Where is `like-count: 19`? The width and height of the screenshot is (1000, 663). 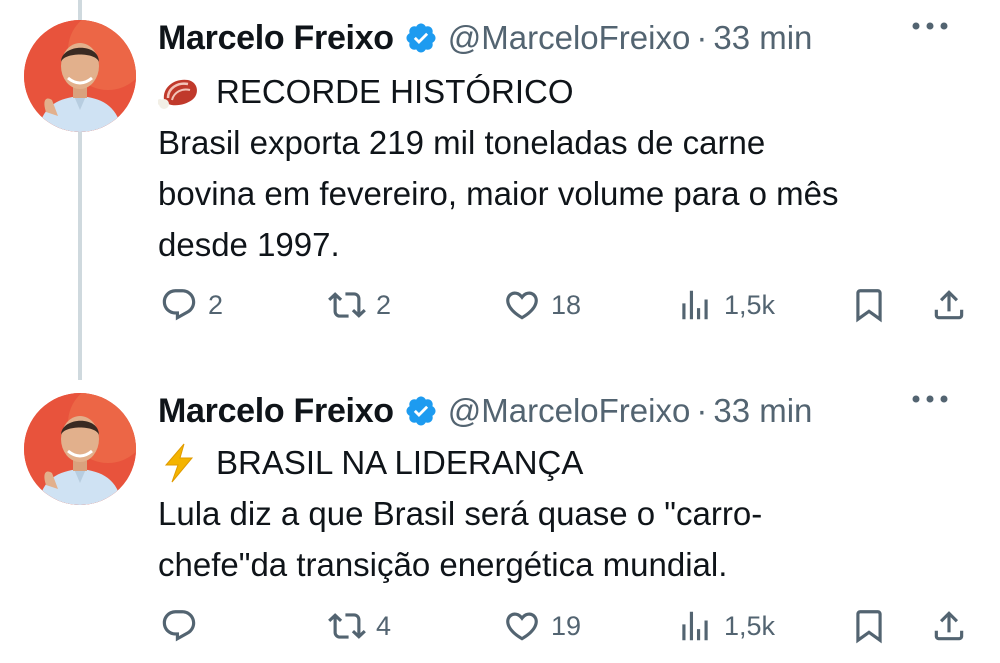 like-count: 19 is located at coordinates (566, 625).